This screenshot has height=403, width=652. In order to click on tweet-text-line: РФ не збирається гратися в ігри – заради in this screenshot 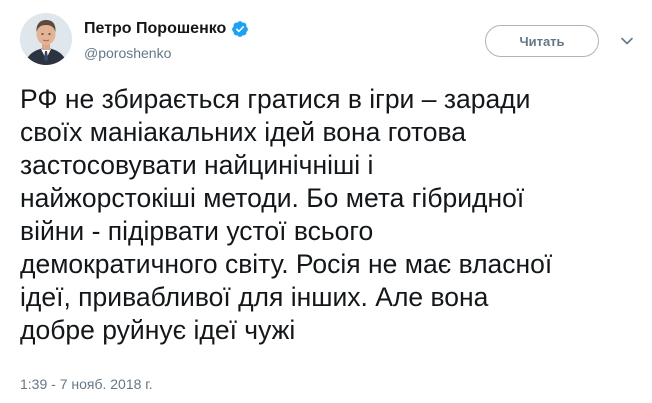, I will do `click(275, 99)`.